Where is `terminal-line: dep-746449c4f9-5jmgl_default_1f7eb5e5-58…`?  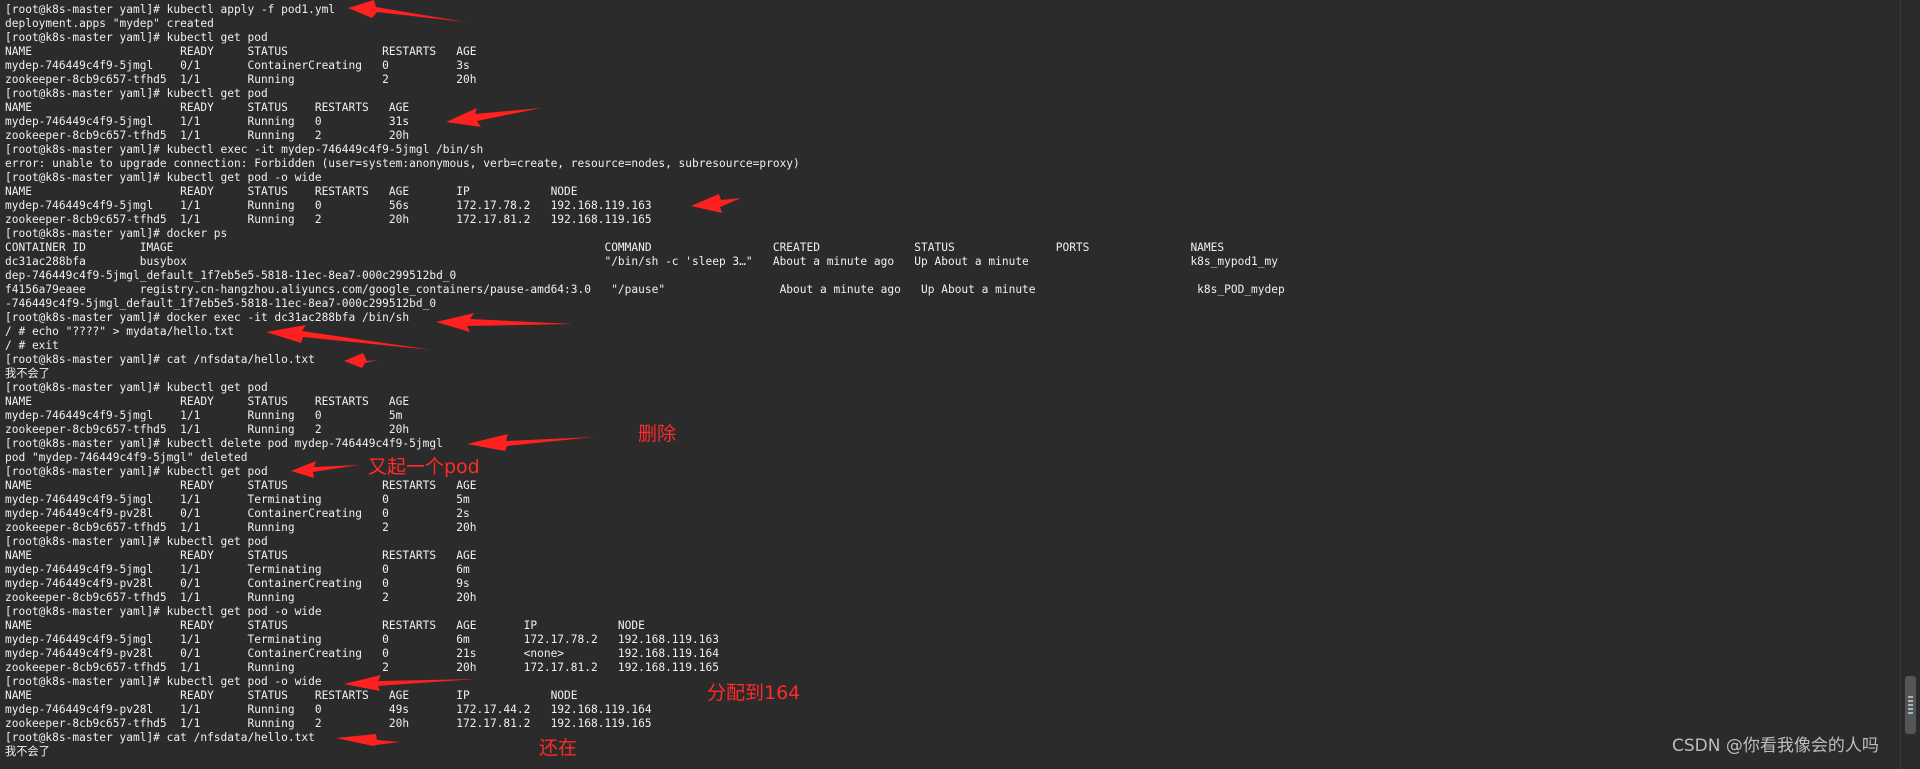 terminal-line: dep-746449c4f9-5jmgl_default_1f7eb5e5-58… is located at coordinates (231, 275).